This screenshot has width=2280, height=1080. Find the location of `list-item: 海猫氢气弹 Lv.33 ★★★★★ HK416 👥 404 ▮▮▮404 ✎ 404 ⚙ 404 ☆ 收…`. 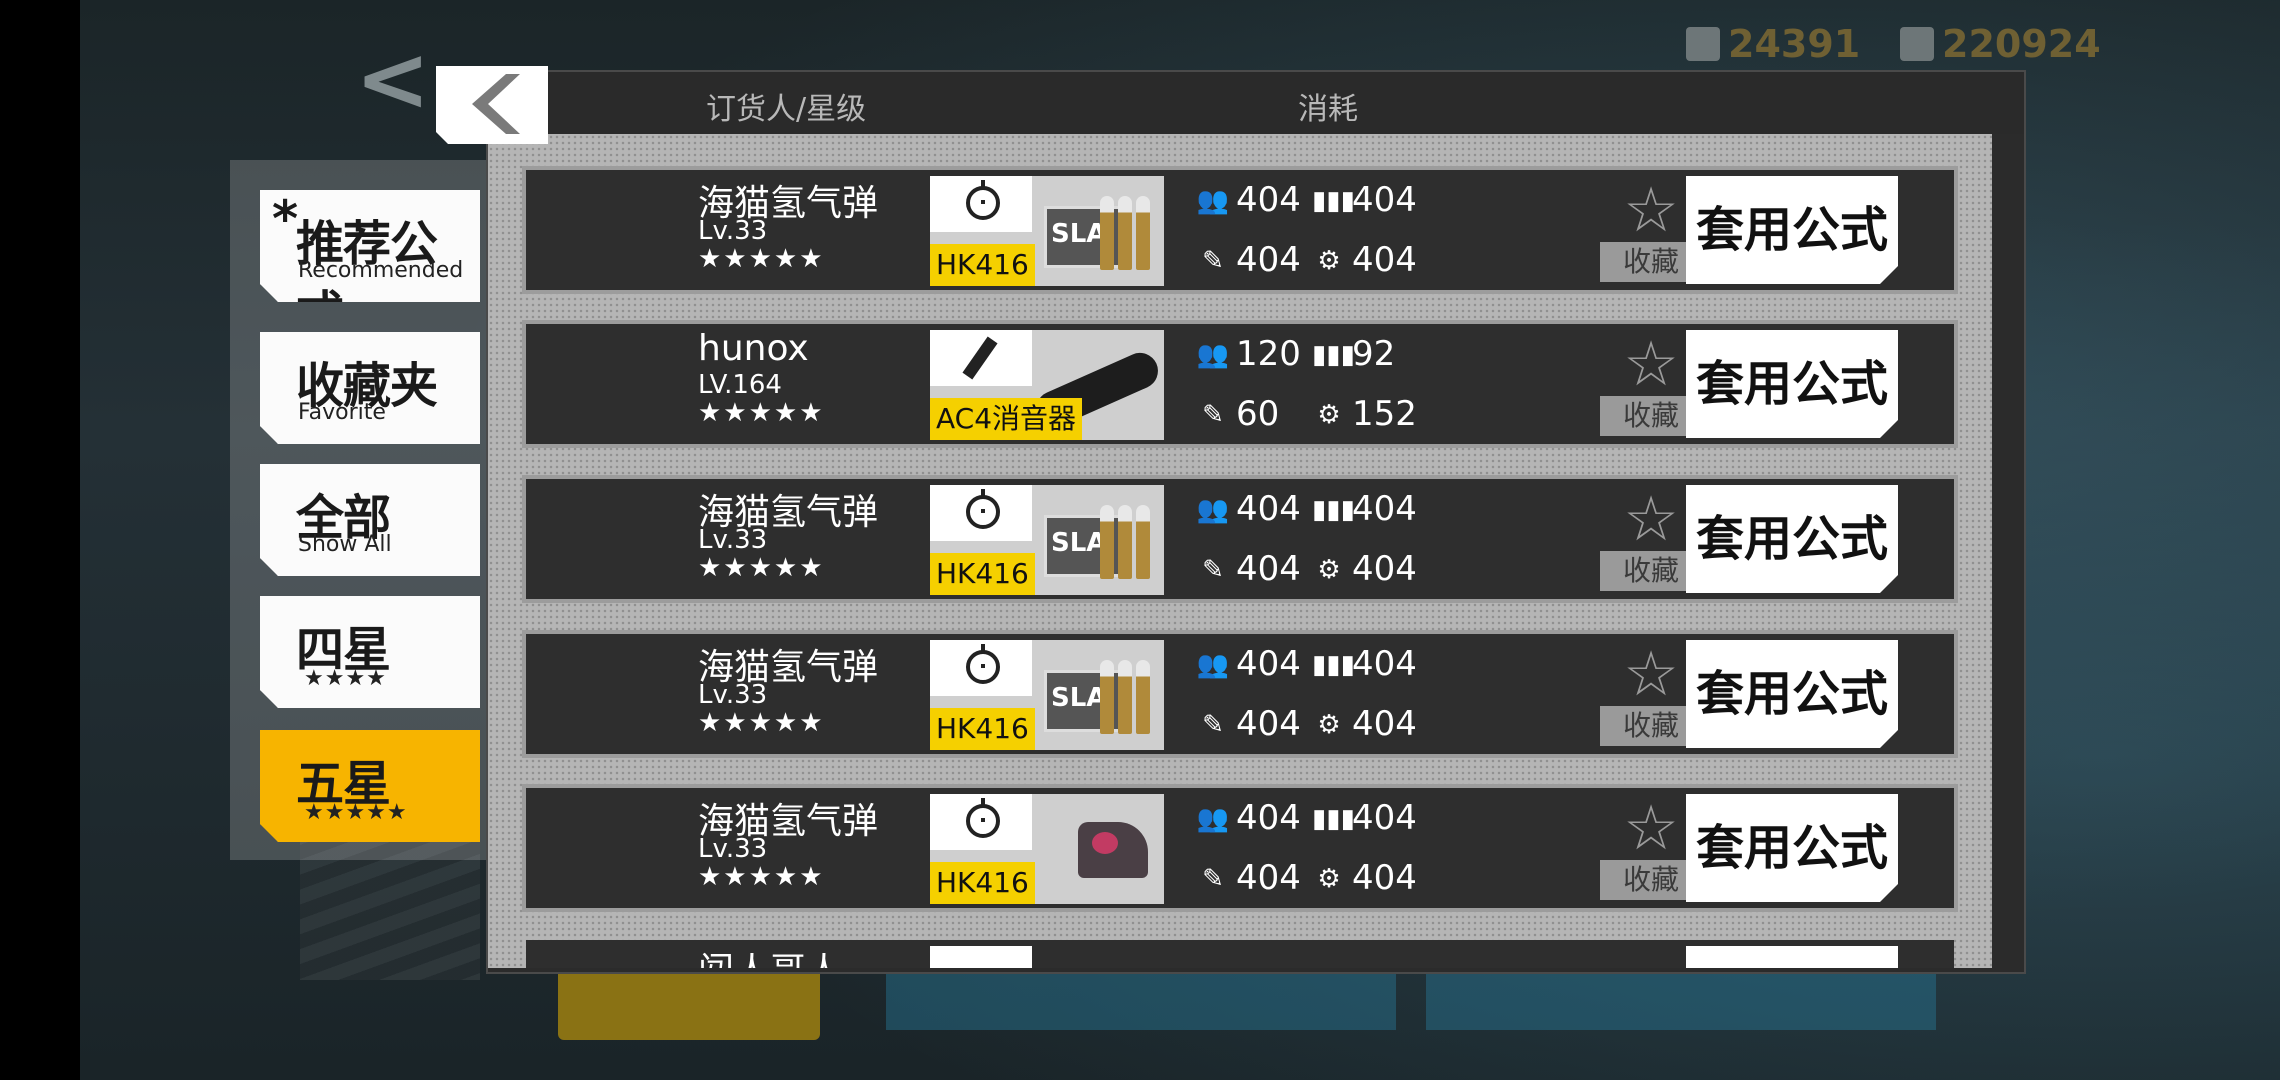

list-item: 海猫氢气弹 Lv.33 ★★★★★ HK416 👥 404 ▮▮▮404 ✎ 404 ⚙ 404 ☆ 收… is located at coordinates (1240, 848).